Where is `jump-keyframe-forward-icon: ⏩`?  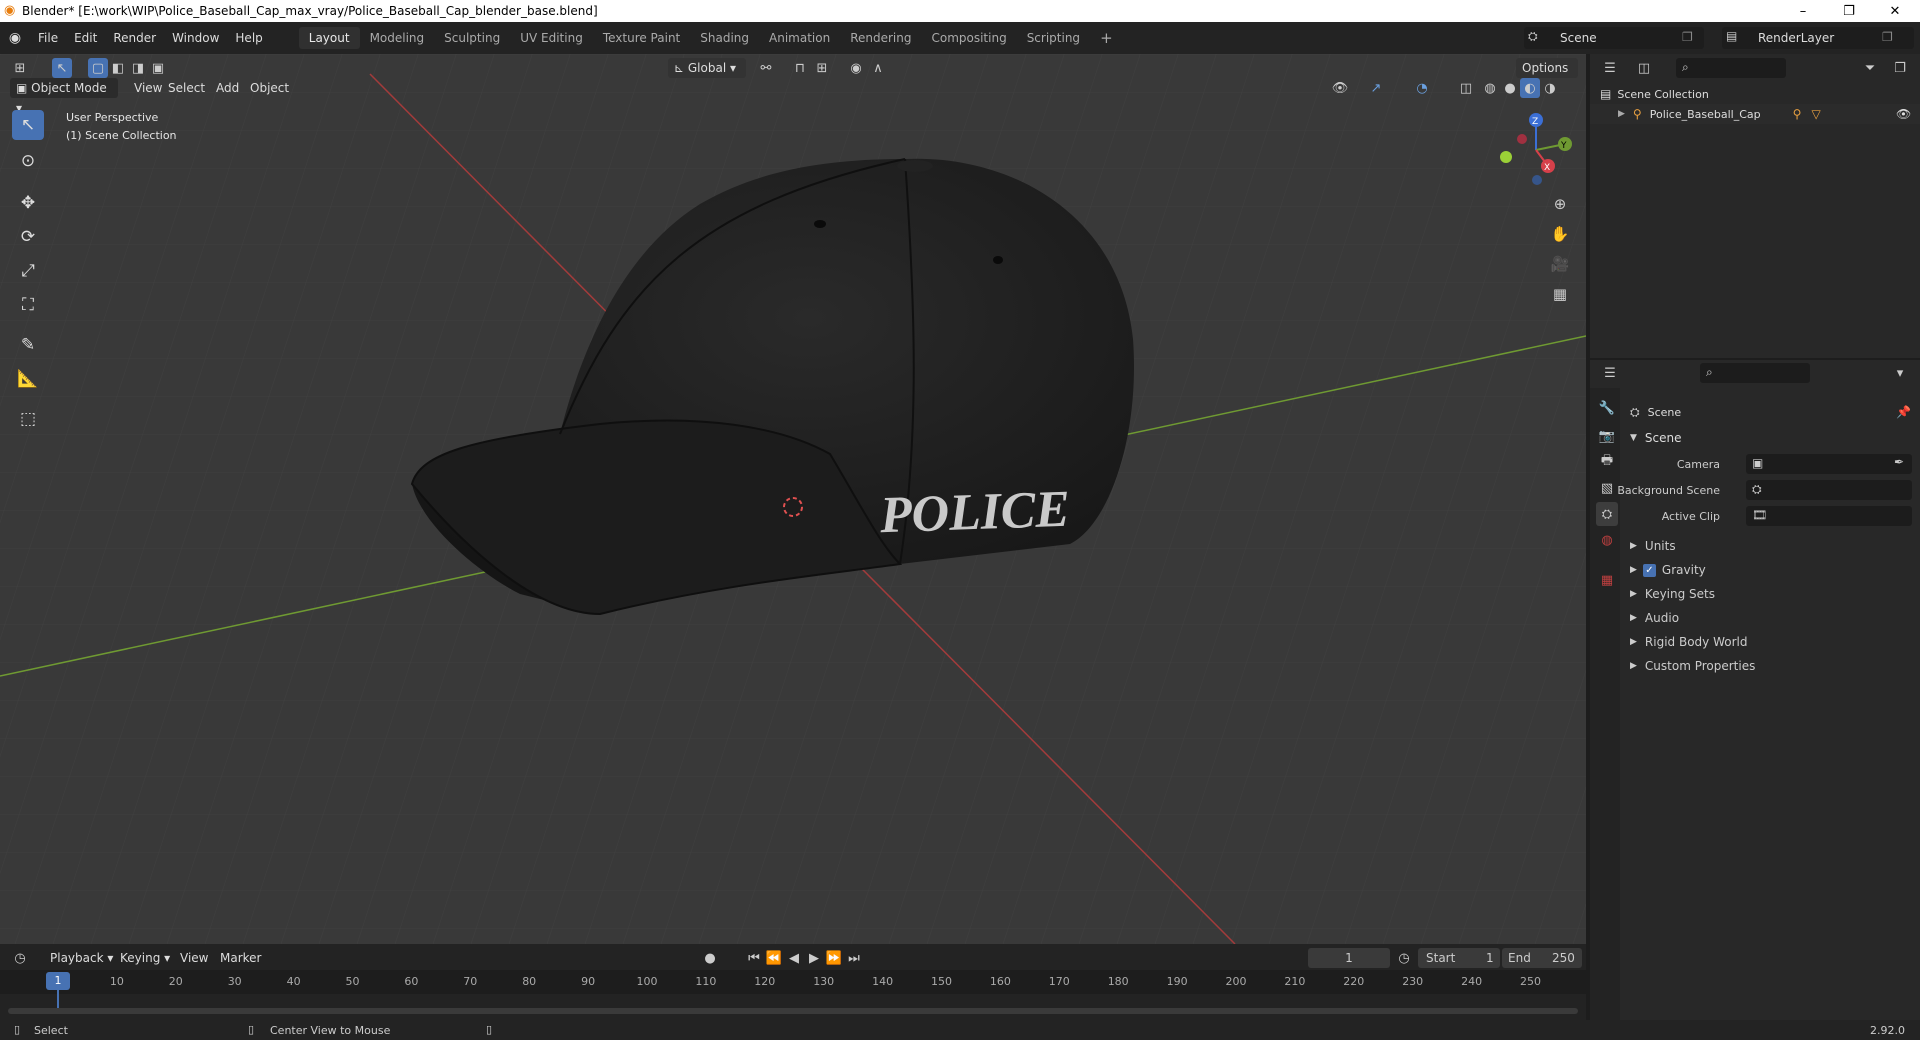
jump-keyframe-forward-icon: ⏩ is located at coordinates (834, 958).